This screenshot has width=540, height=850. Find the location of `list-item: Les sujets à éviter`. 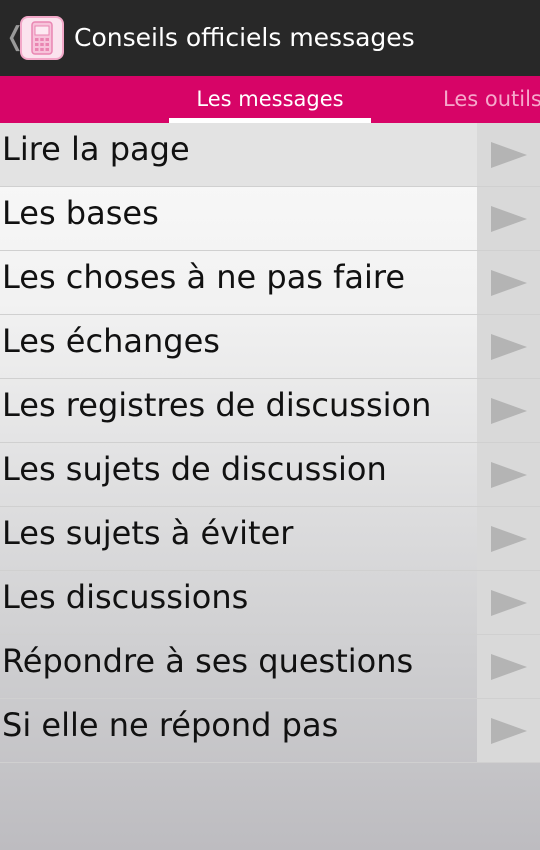

list-item: Les sujets à éviter is located at coordinates (270, 539).